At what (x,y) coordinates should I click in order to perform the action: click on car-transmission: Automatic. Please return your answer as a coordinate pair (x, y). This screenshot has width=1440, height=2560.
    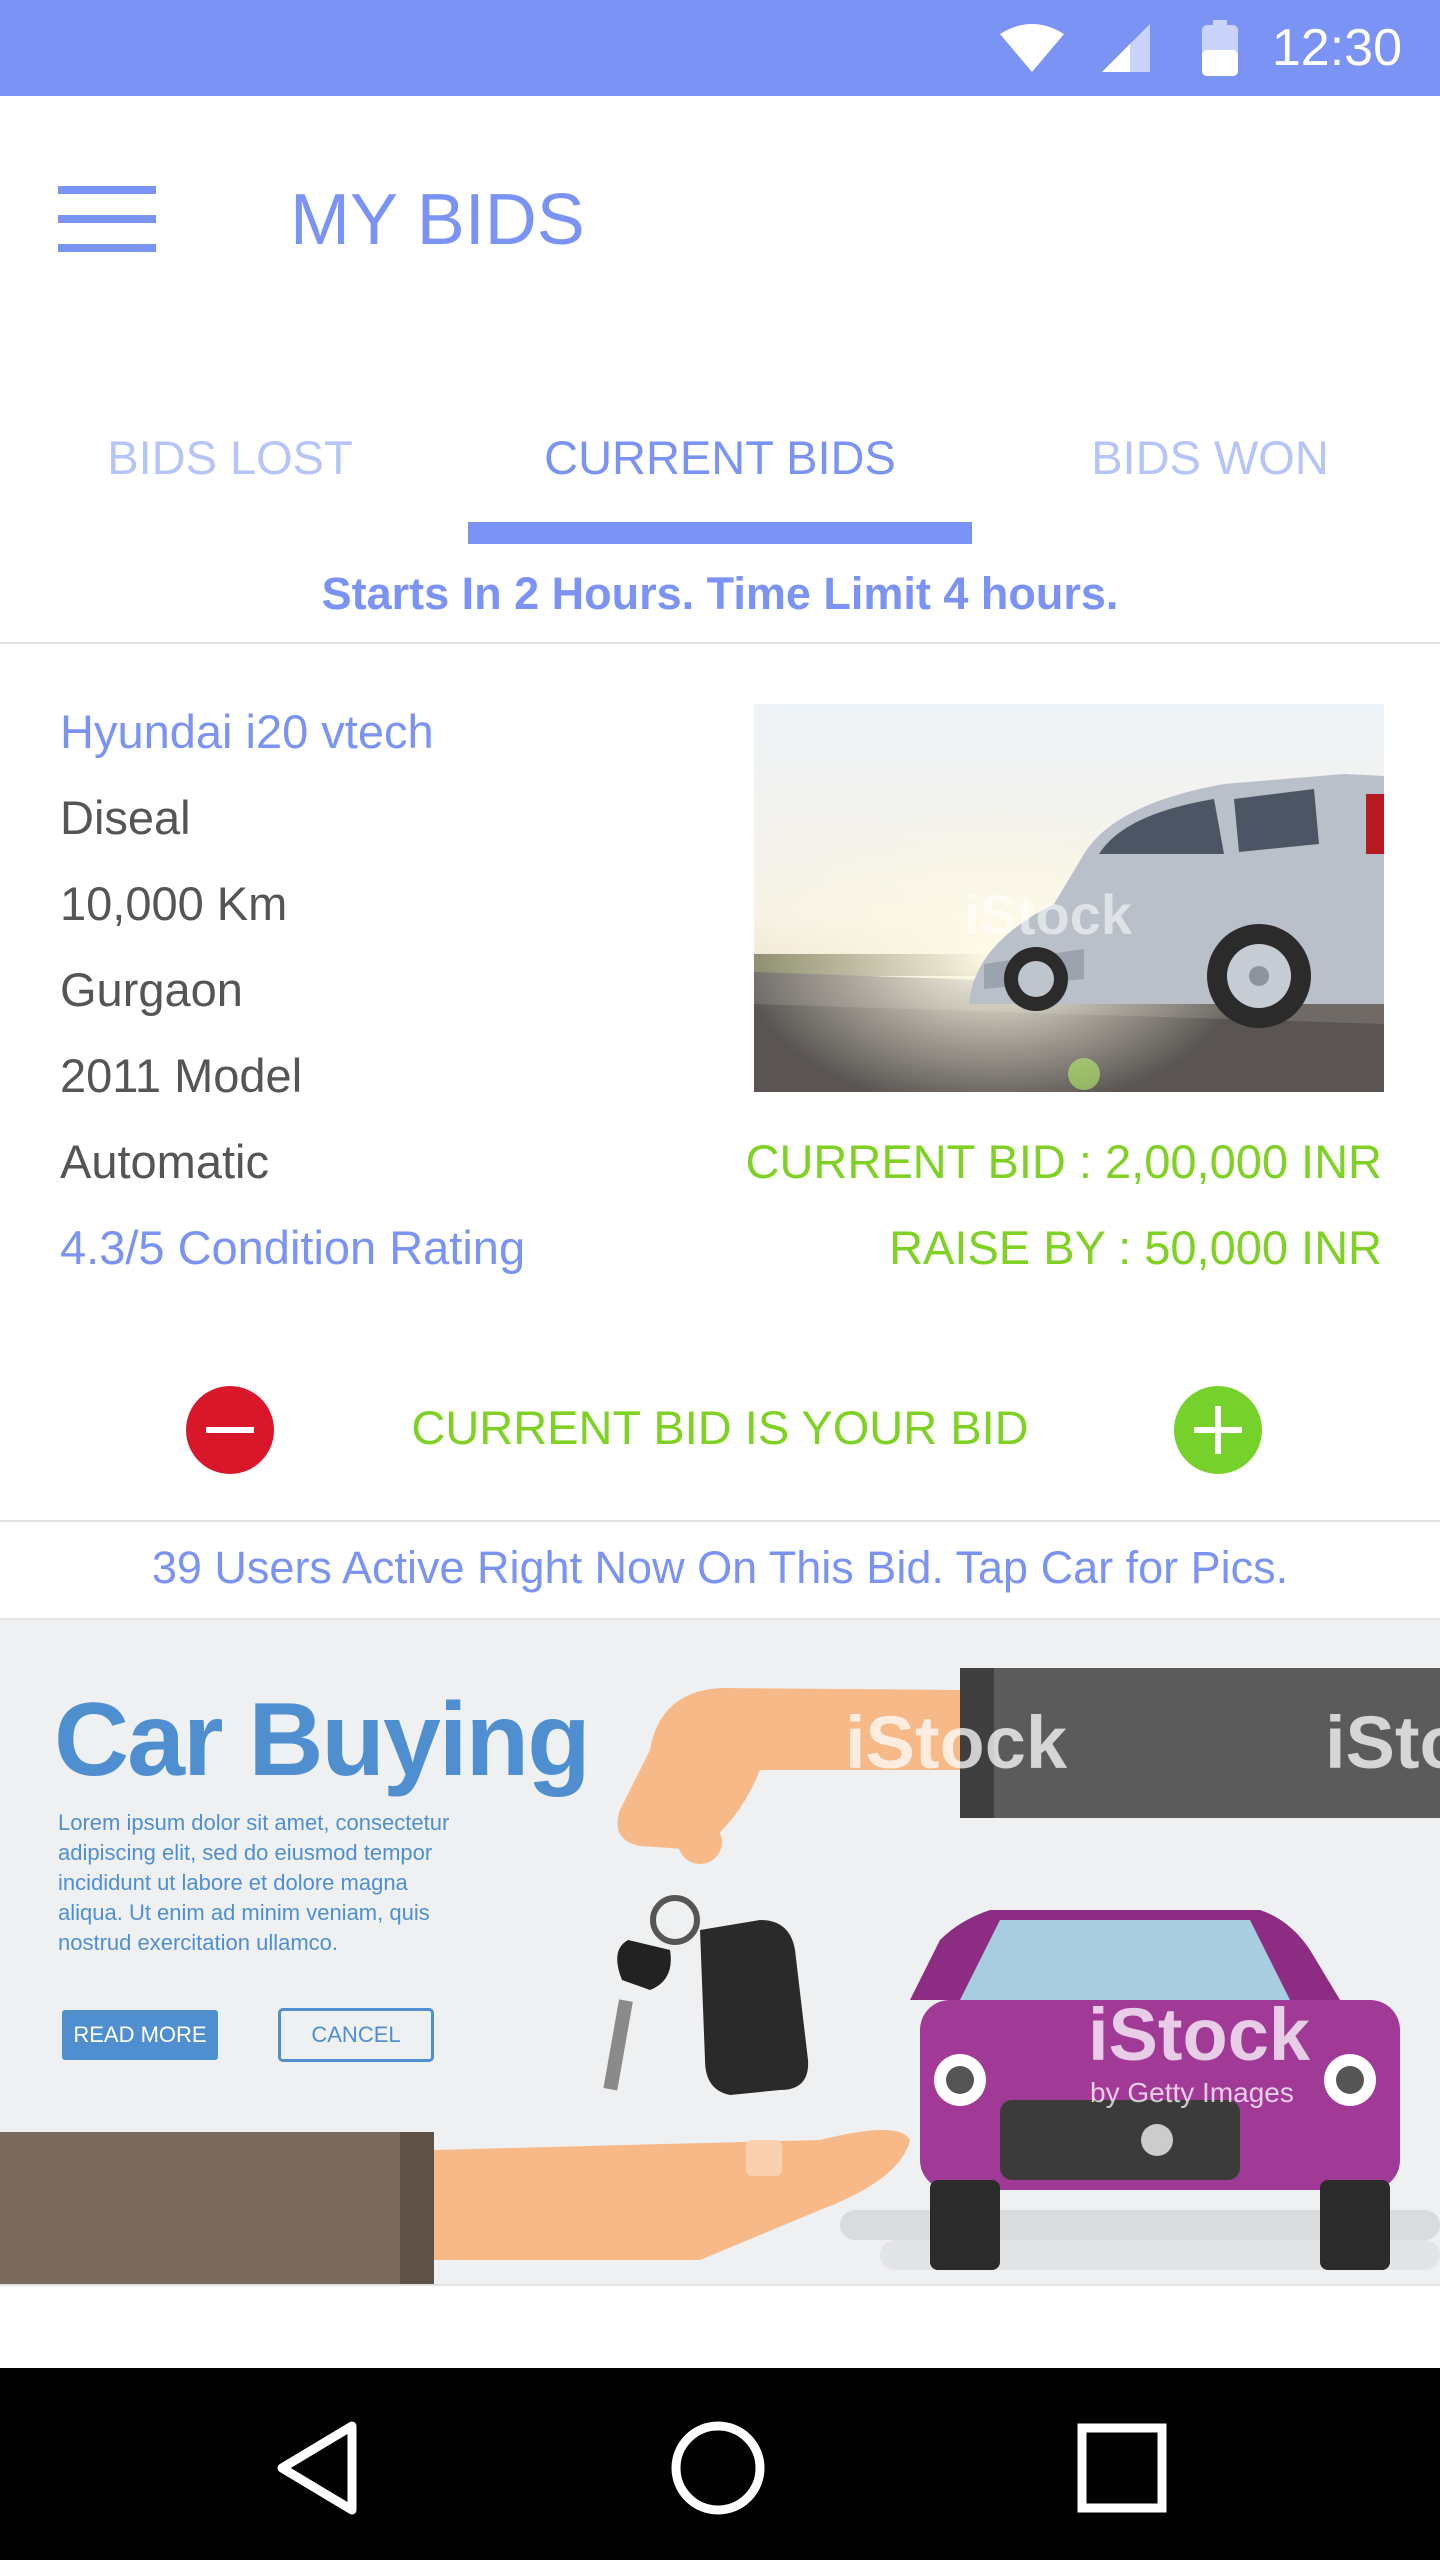
    Looking at the image, I should click on (164, 1161).